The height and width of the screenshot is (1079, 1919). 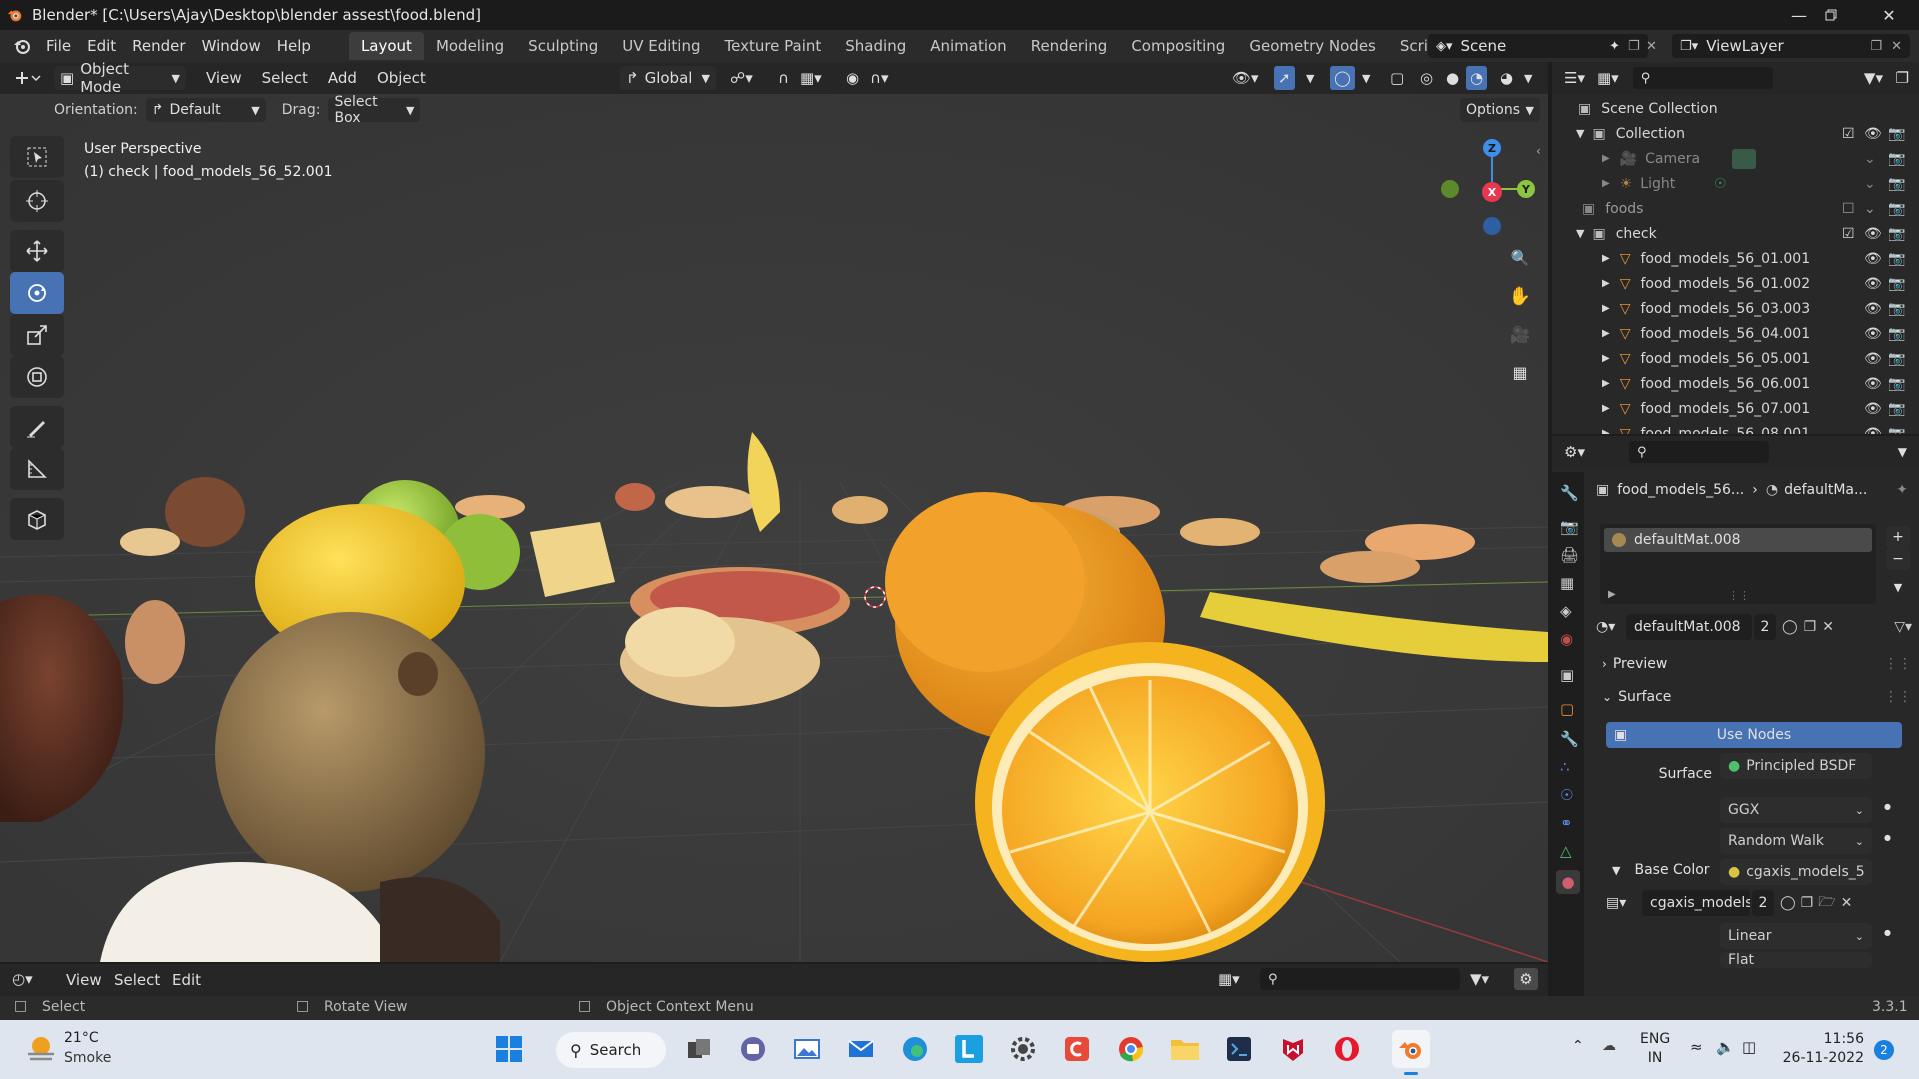 What do you see at coordinates (1567, 583) in the screenshot?
I see `view-layer-tab-icon: ▦` at bounding box center [1567, 583].